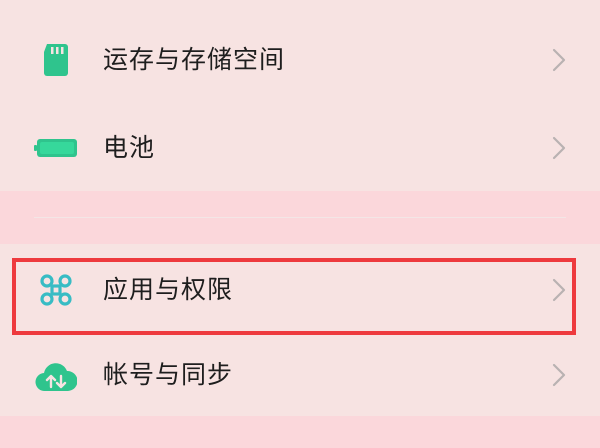 Image resolution: width=600 pixels, height=448 pixels. Describe the element at coordinates (56, 290) in the screenshot. I see `command-icon` at that location.